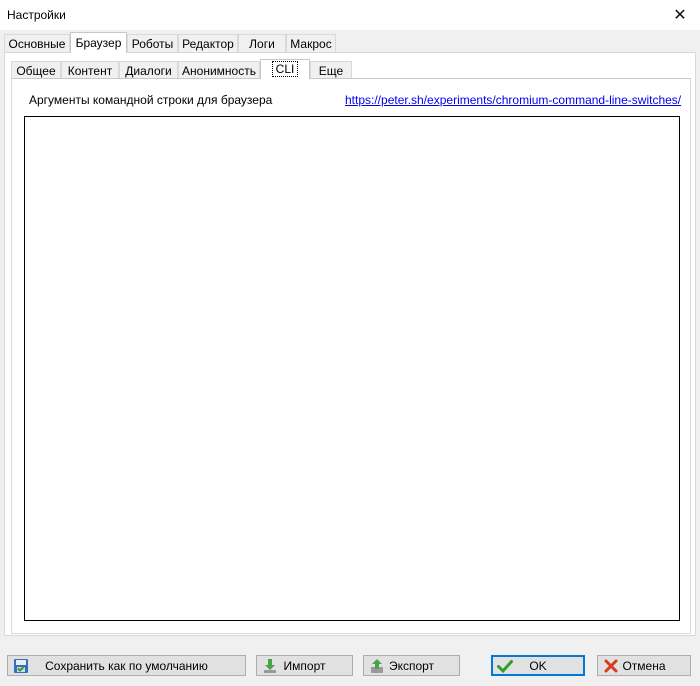  Describe the element at coordinates (611, 666) in the screenshot. I see `cancel-x-icon` at that location.